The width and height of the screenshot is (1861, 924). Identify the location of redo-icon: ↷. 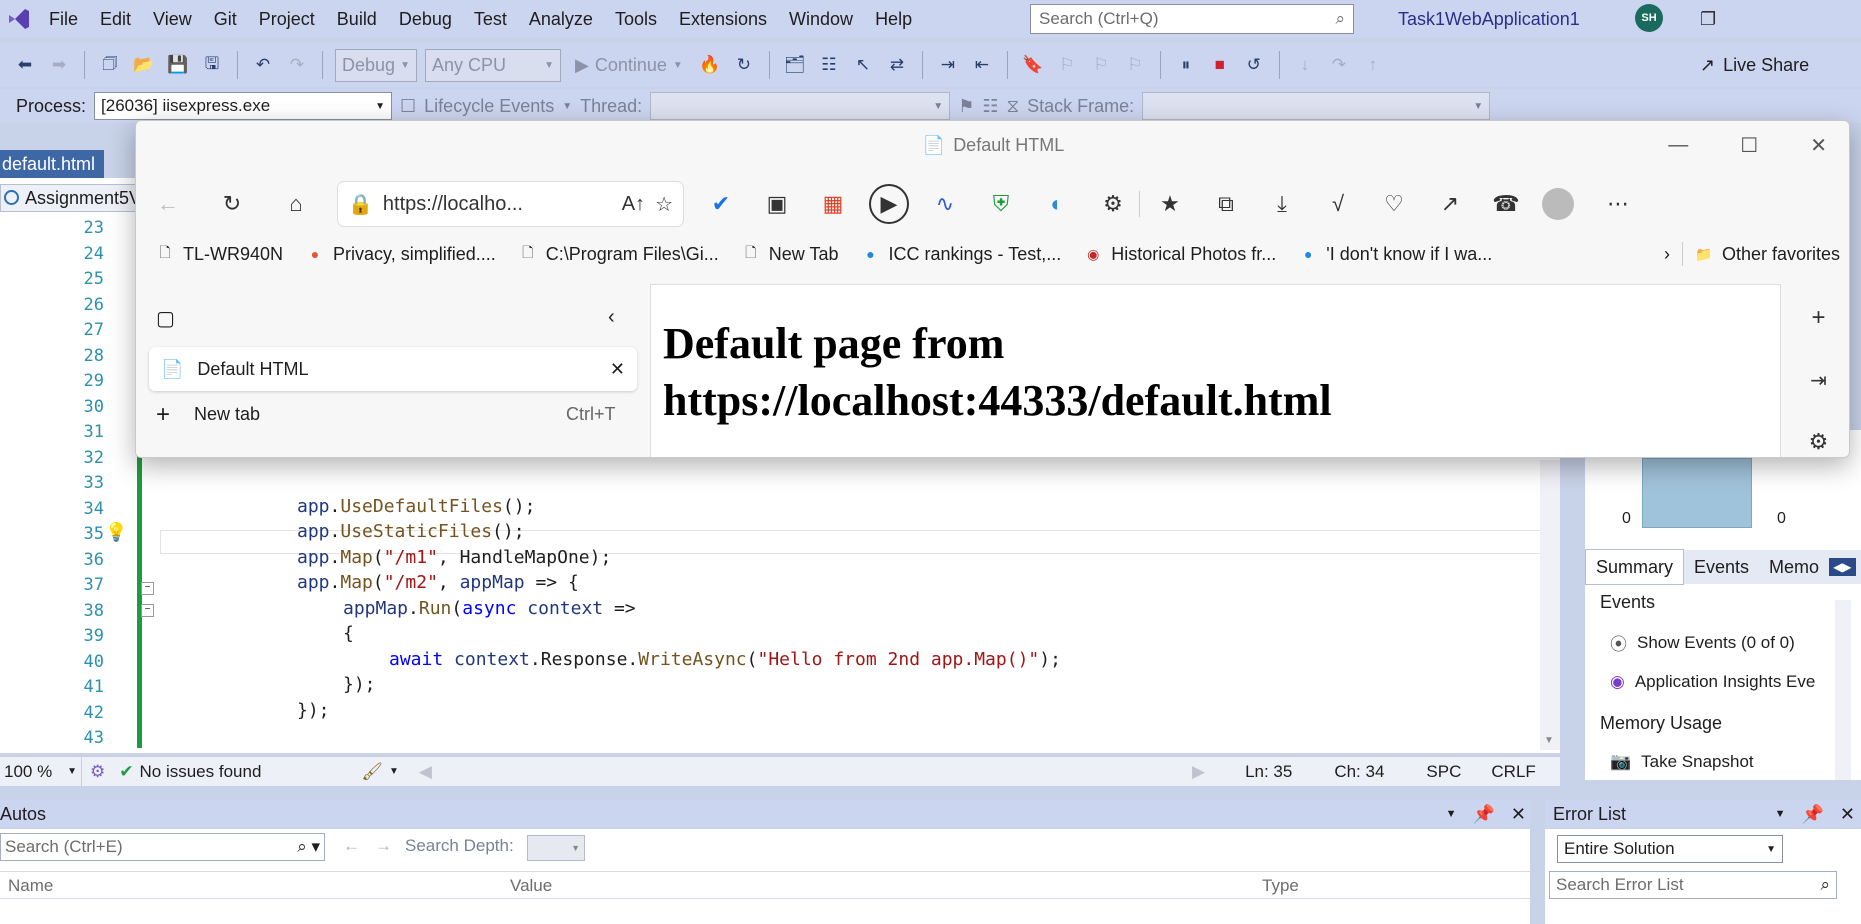
(297, 65).